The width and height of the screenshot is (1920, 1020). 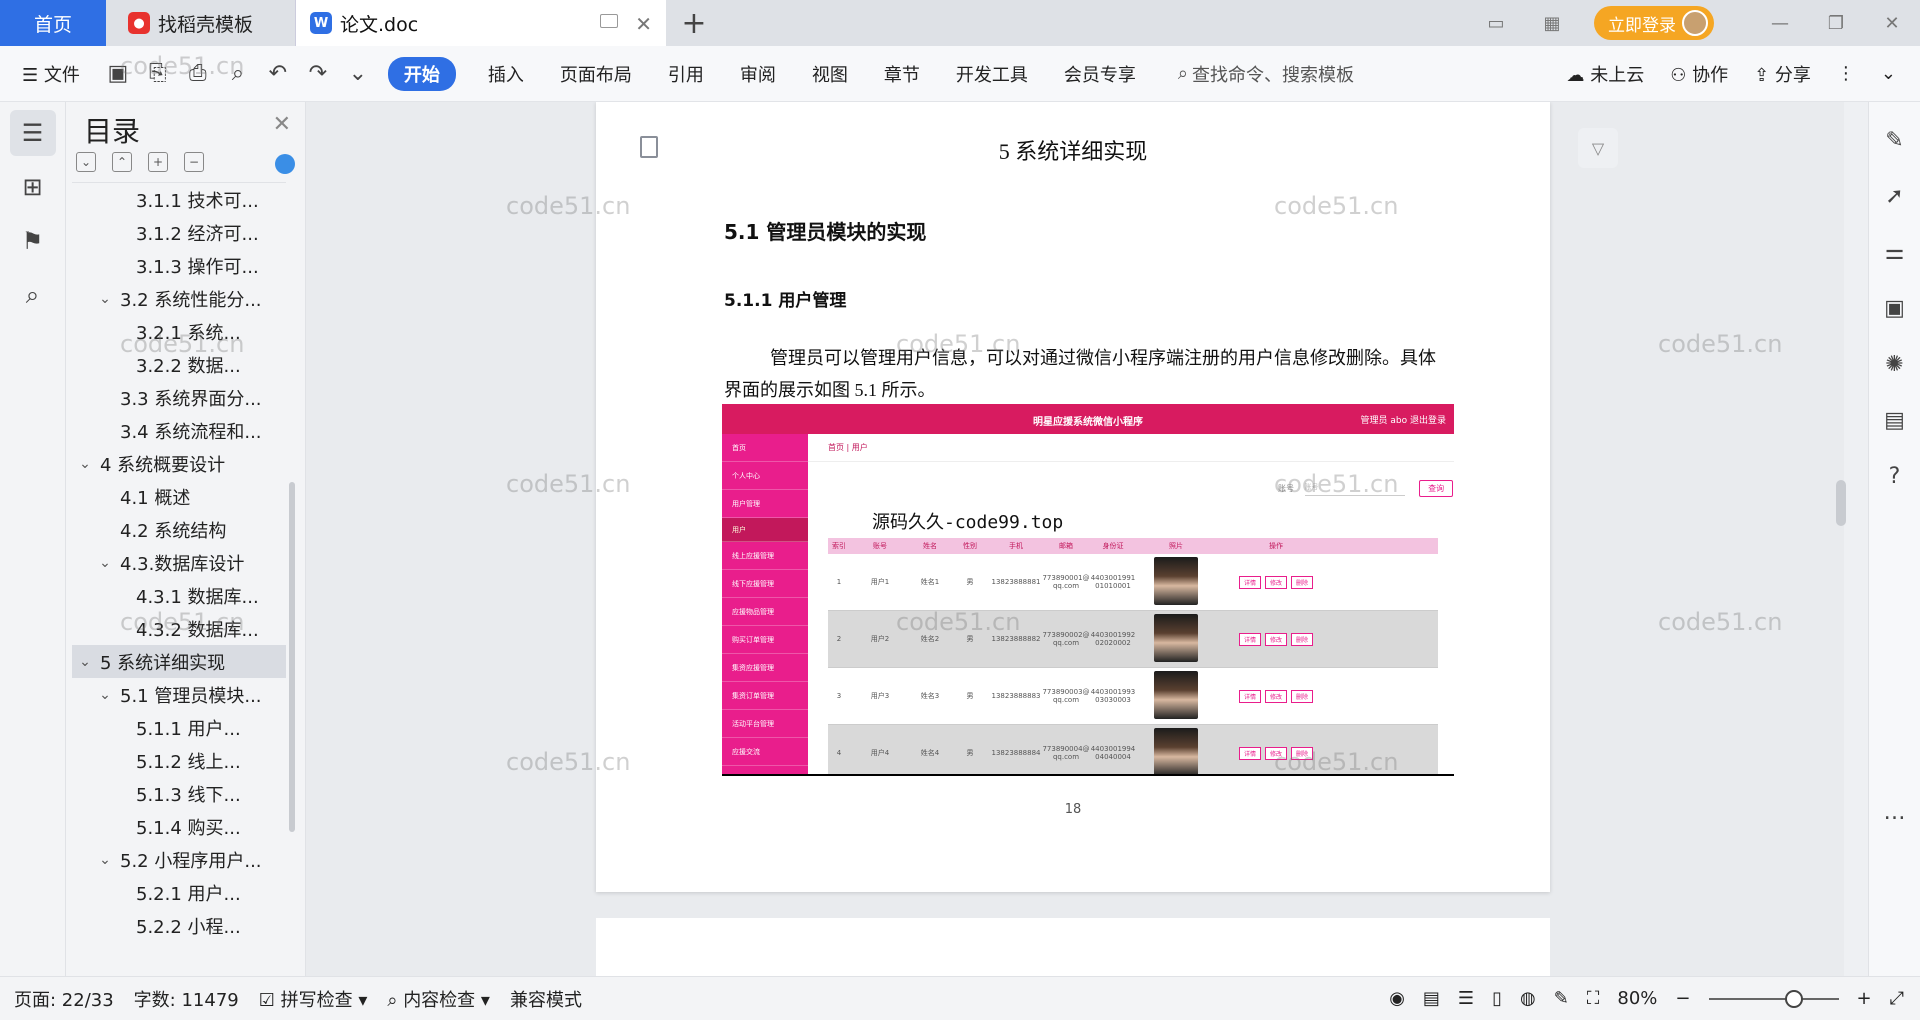 What do you see at coordinates (1637, 998) in the screenshot?
I see `zoom-level: 80%` at bounding box center [1637, 998].